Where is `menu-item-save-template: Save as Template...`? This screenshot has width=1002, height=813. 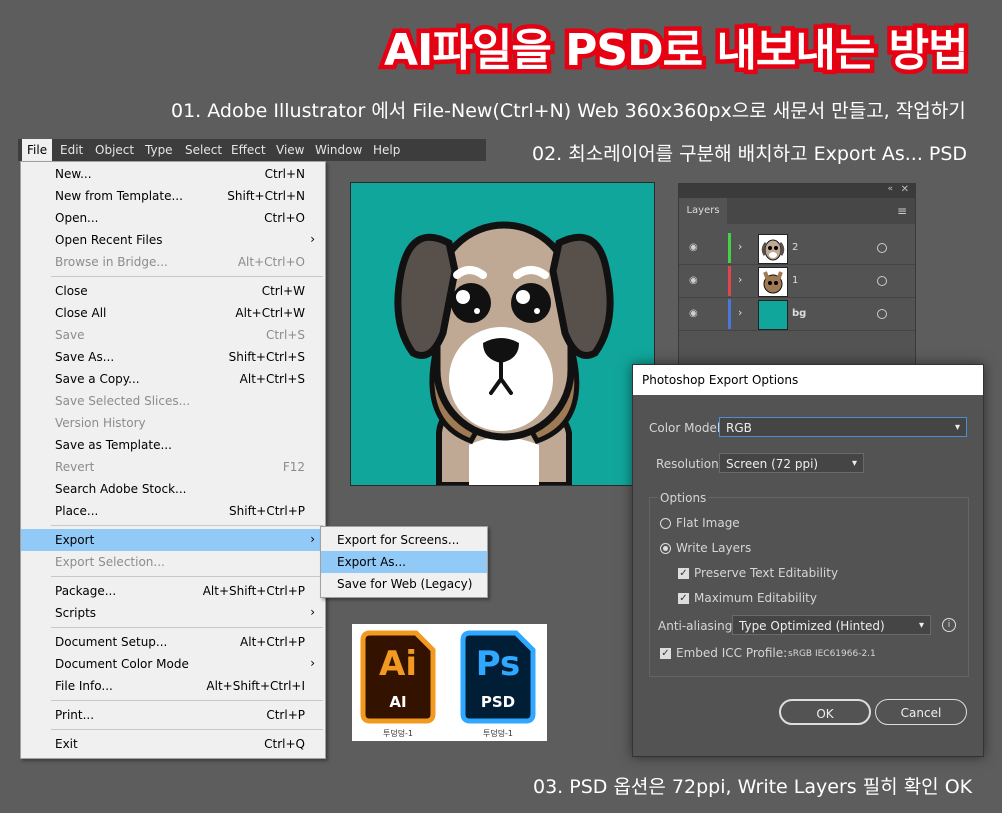
menu-item-save-template: Save as Template... is located at coordinates (173, 445).